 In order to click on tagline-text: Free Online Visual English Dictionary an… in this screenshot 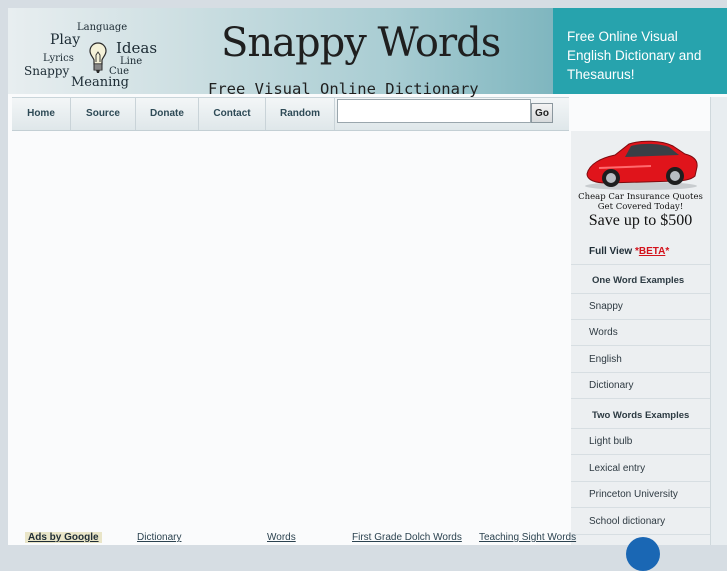, I will do `click(634, 55)`.